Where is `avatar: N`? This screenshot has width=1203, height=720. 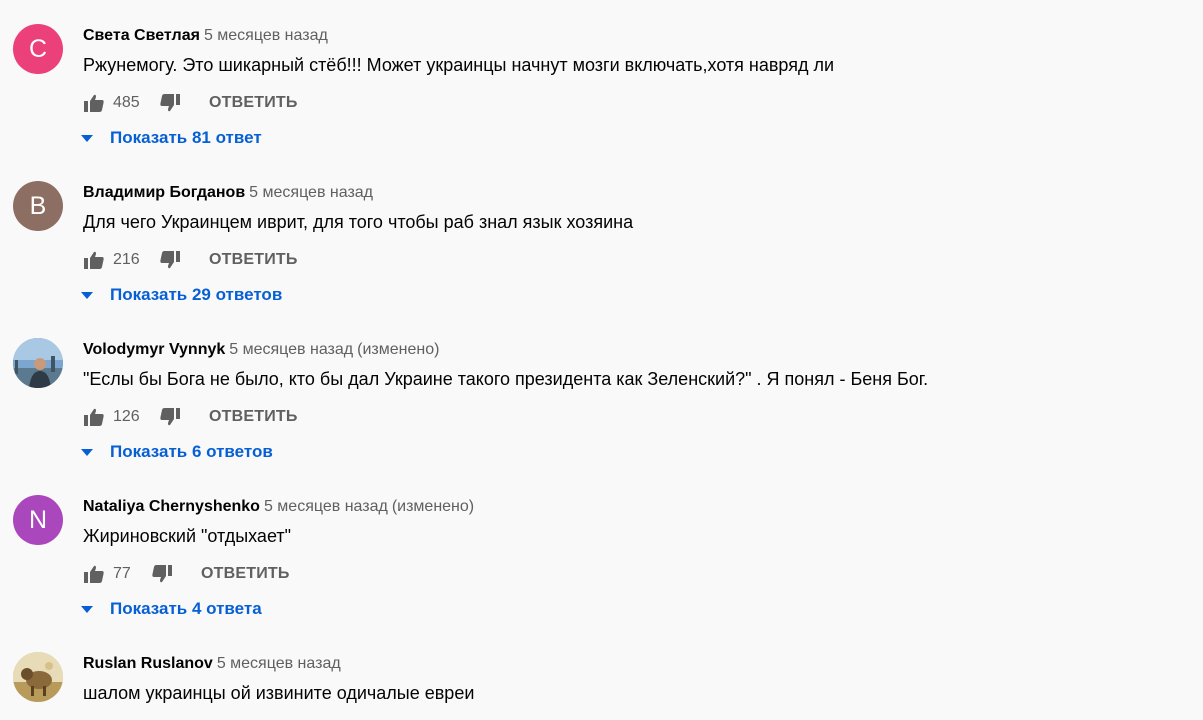
avatar: N is located at coordinates (38, 520).